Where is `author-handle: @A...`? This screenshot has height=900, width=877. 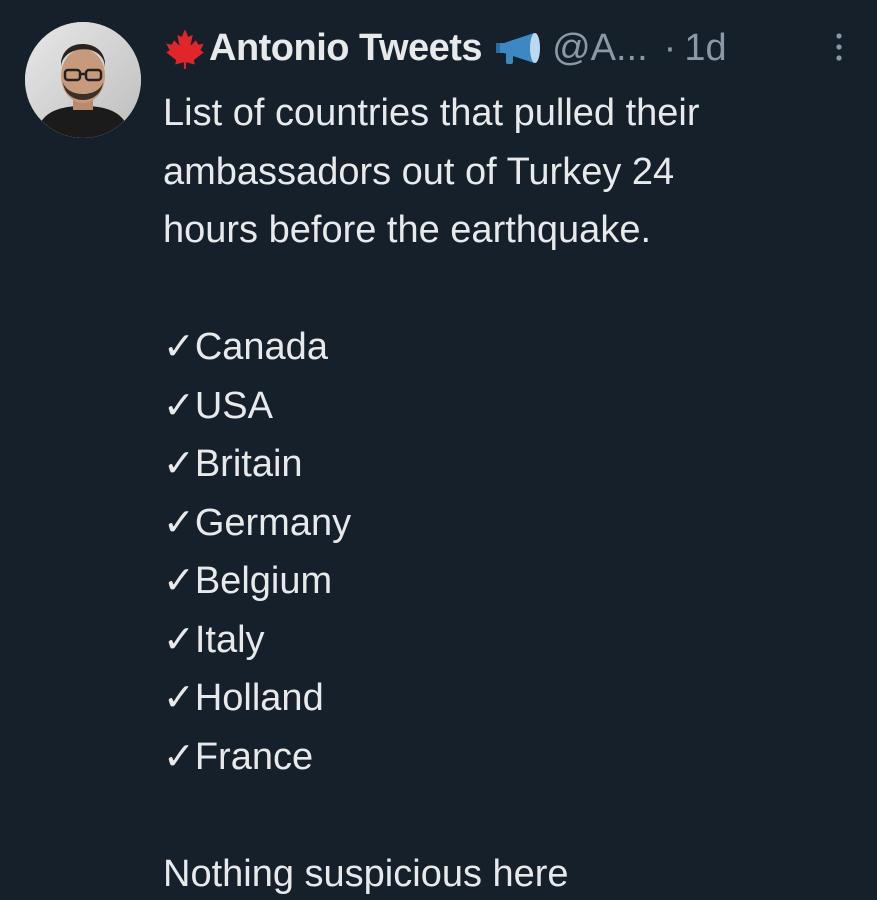 author-handle: @A... is located at coordinates (600, 48).